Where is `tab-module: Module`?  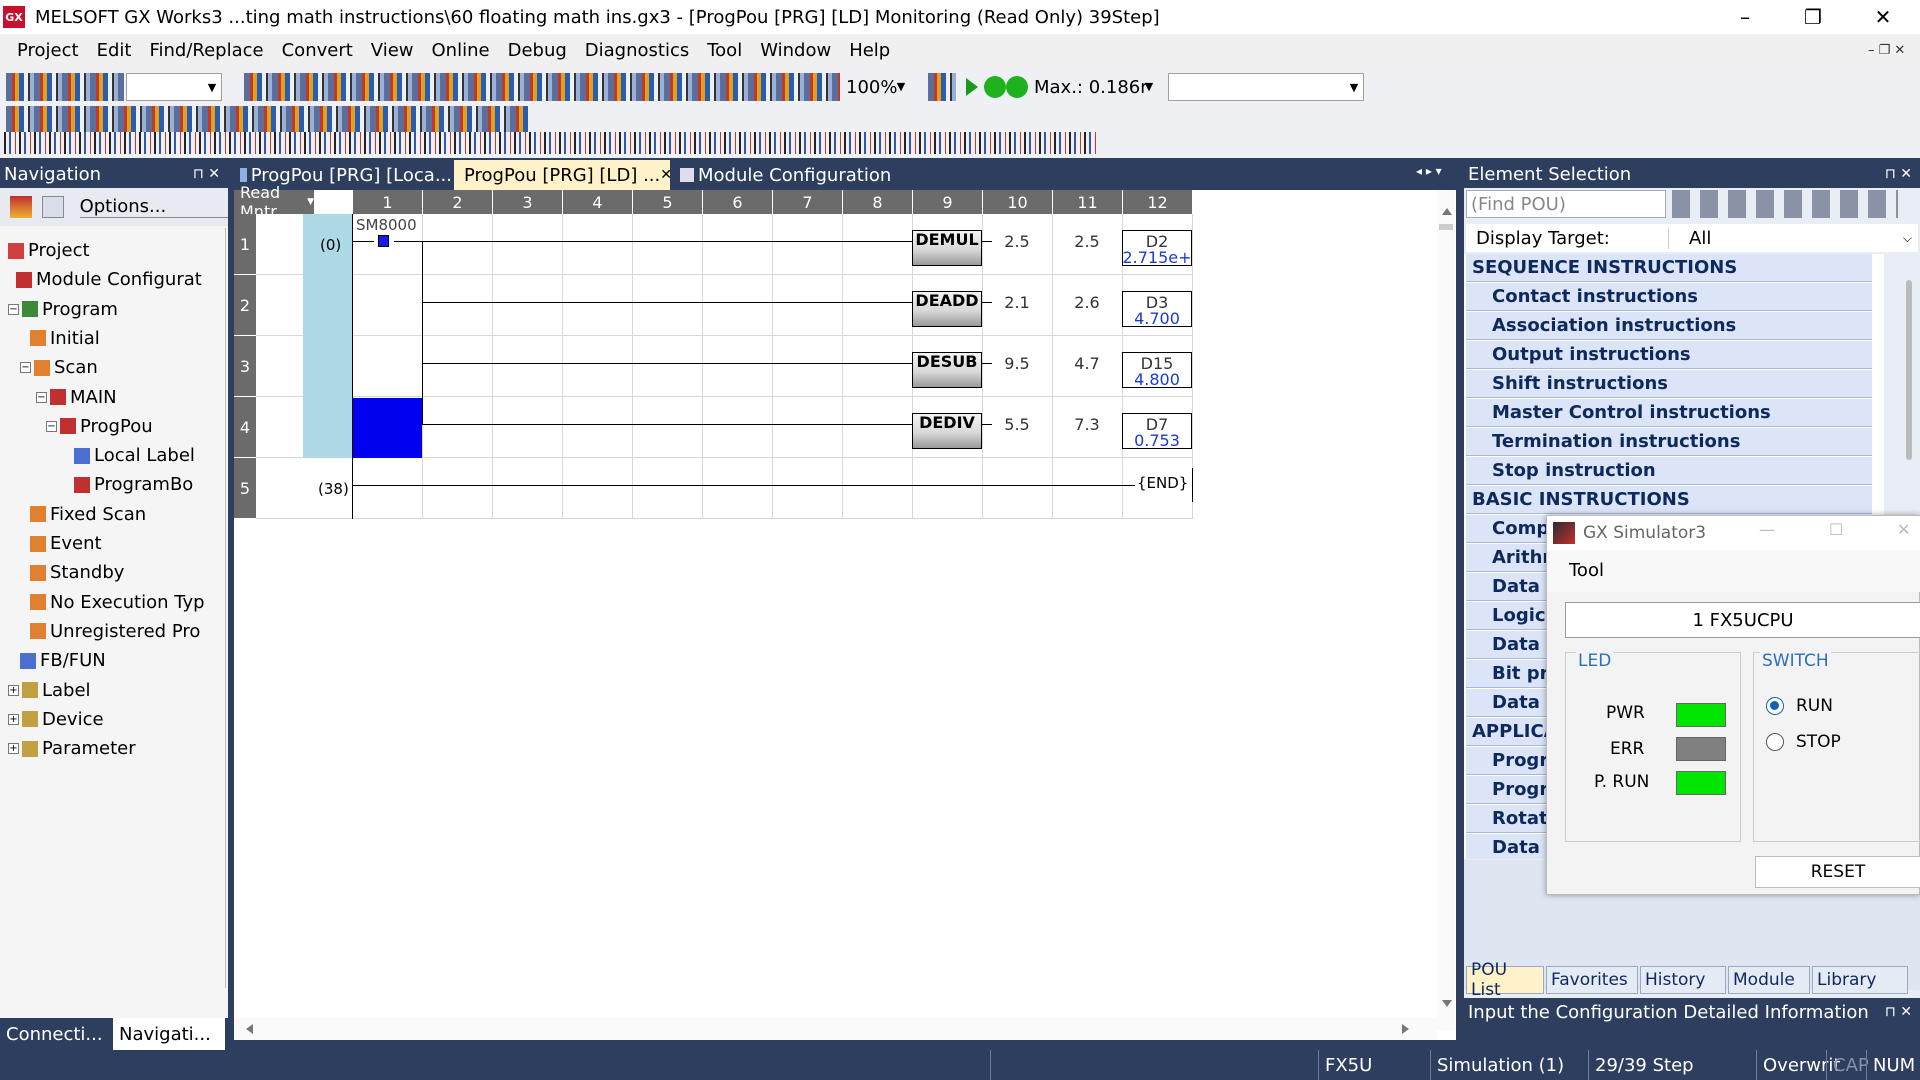
tab-module: Module is located at coordinates (1769, 980).